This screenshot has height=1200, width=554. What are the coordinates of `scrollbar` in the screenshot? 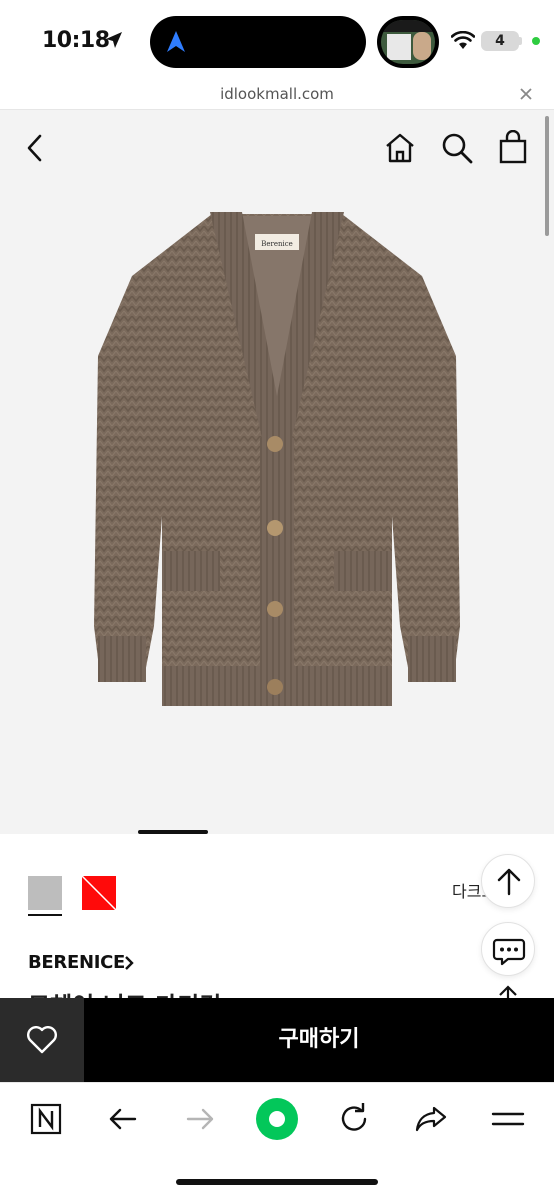 It's located at (547, 176).